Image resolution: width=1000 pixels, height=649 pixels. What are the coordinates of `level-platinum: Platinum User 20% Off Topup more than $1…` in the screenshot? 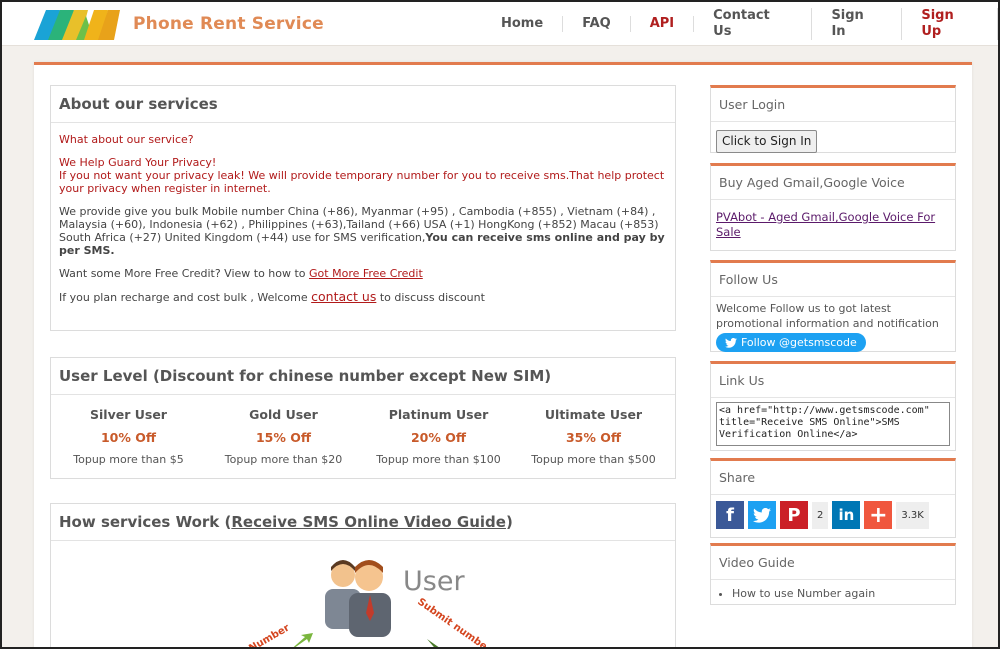 It's located at (438, 436).